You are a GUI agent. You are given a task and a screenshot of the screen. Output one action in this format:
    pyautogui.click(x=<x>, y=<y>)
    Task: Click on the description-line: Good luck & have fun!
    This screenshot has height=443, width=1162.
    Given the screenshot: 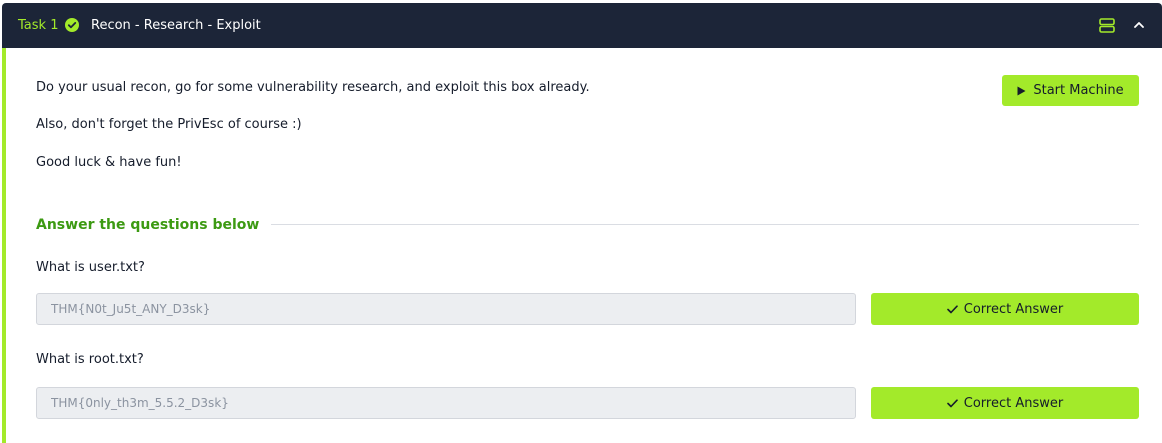 What is the action you would take?
    pyautogui.click(x=109, y=162)
    